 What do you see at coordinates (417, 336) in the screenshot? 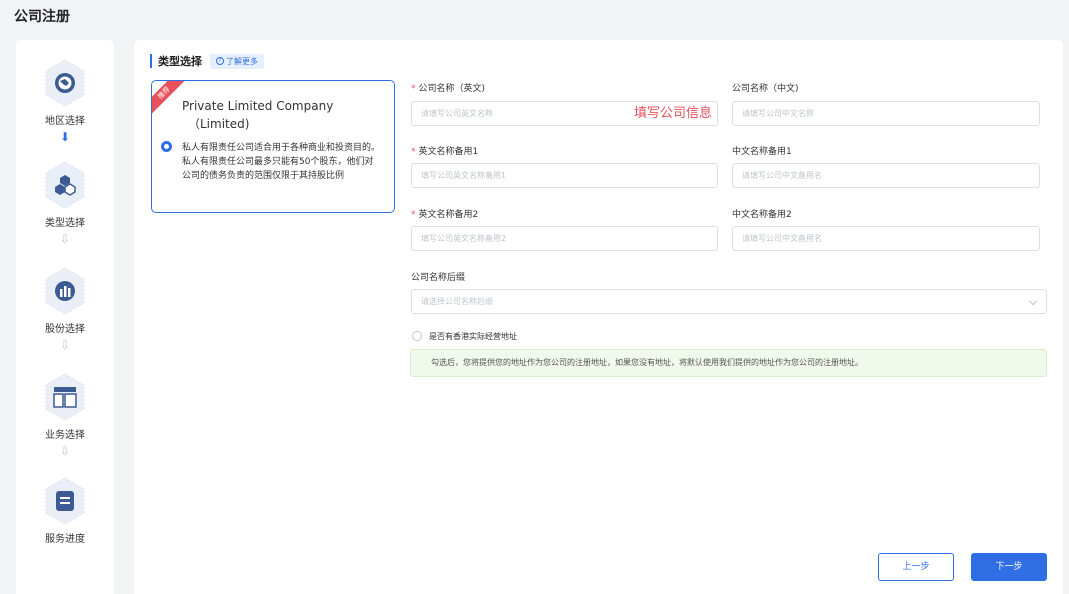
I see `hk-address-radio` at bounding box center [417, 336].